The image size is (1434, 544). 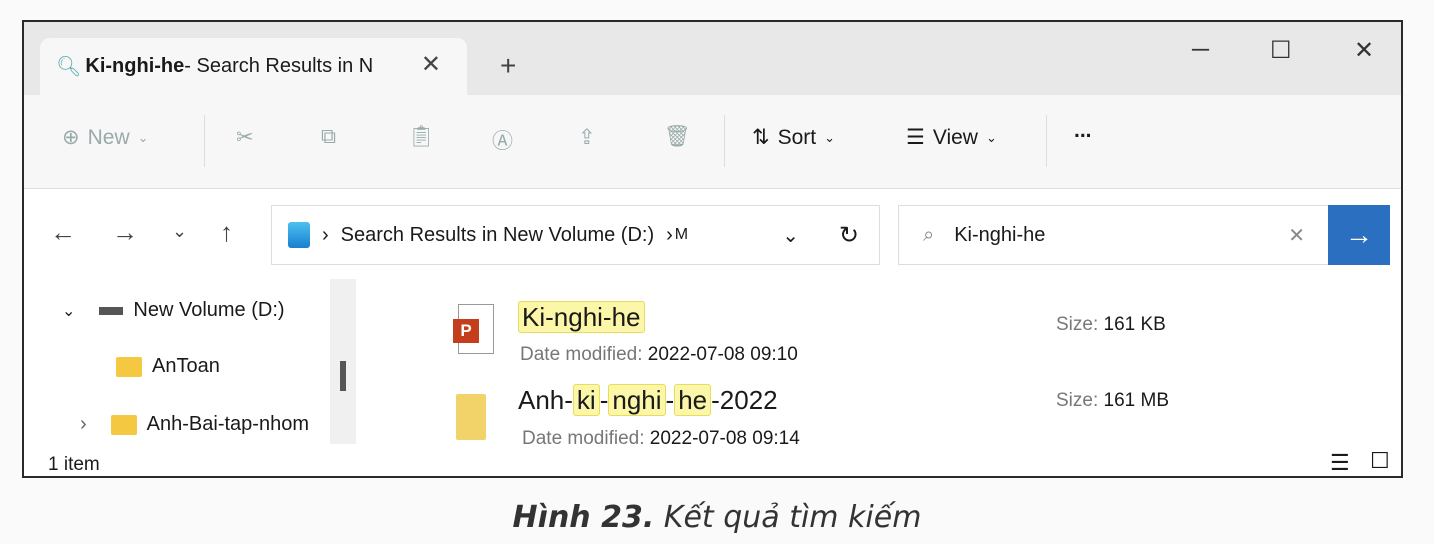 I want to click on rename-icon: Ⓐ, so click(x=502, y=140).